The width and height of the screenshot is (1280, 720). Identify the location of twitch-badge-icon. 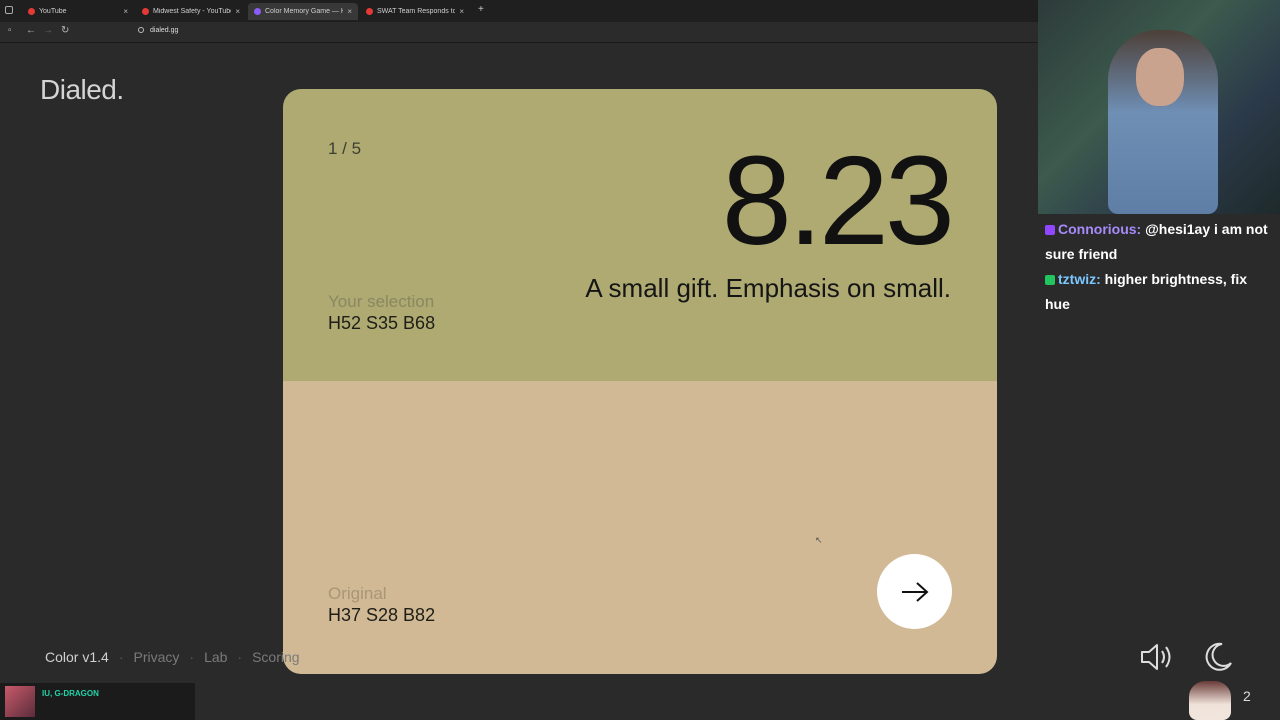
(1050, 230).